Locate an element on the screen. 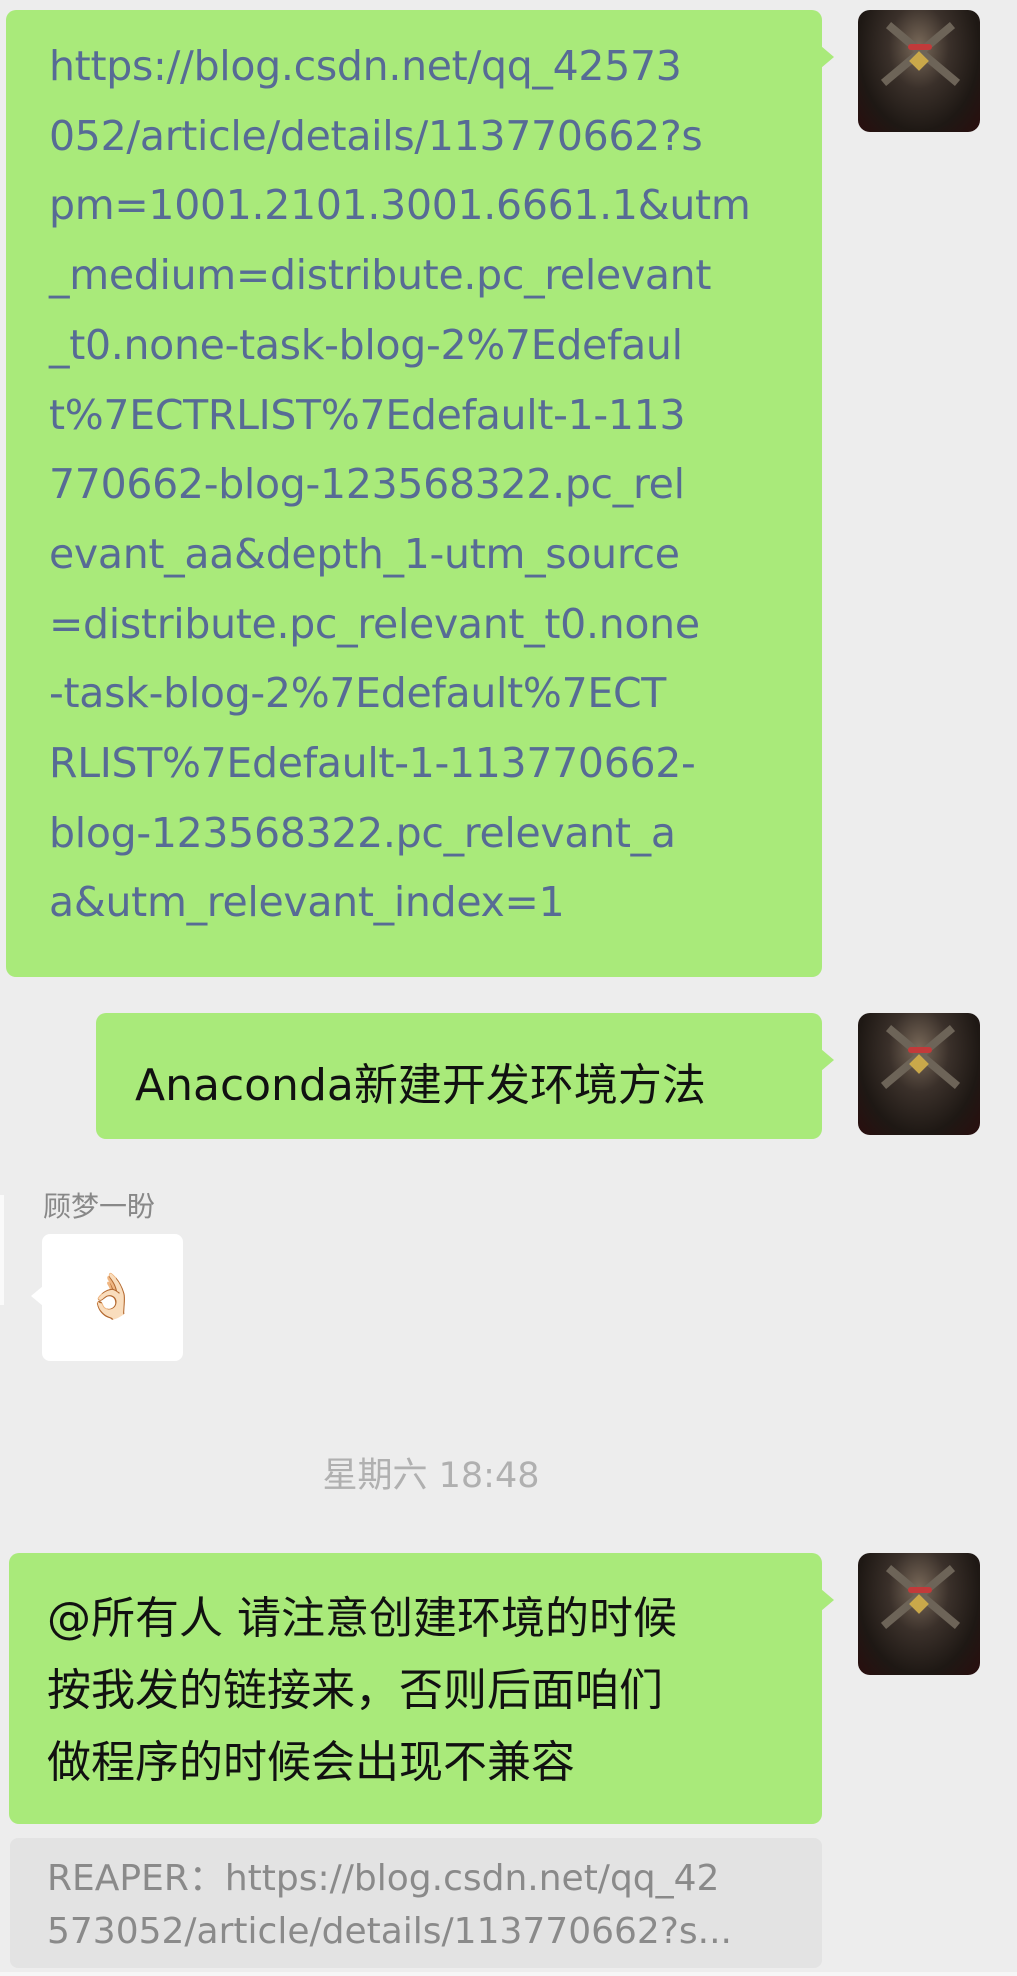  timestamp: 星期六 18:48 is located at coordinates (431, 1476).